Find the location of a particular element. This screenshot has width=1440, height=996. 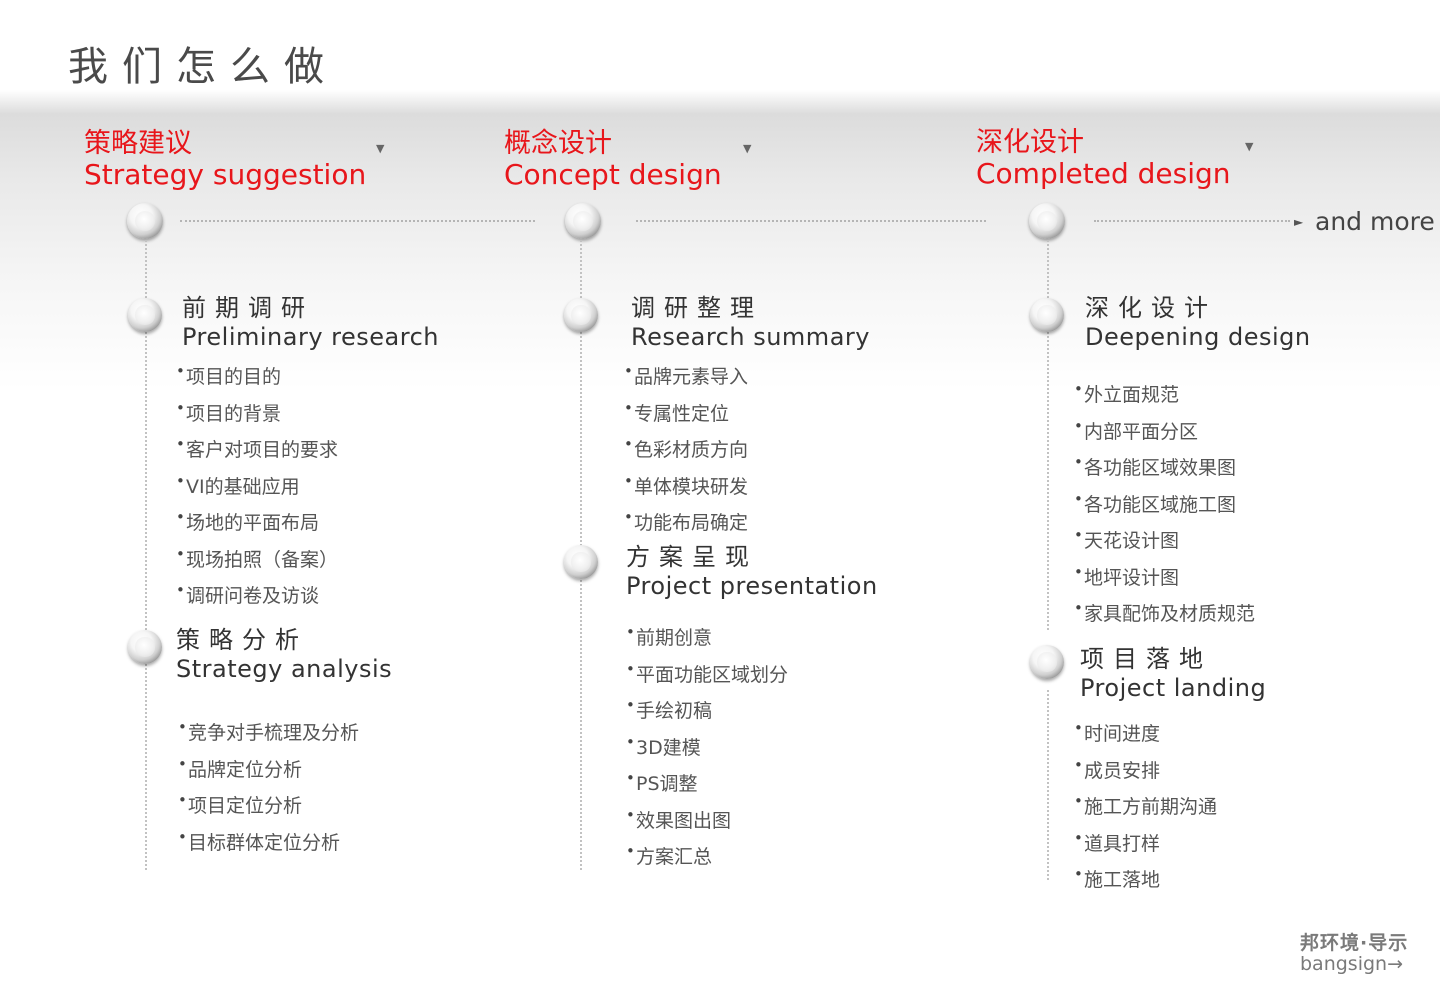

section-cn: 深化设计 is located at coordinates (1151, 308).